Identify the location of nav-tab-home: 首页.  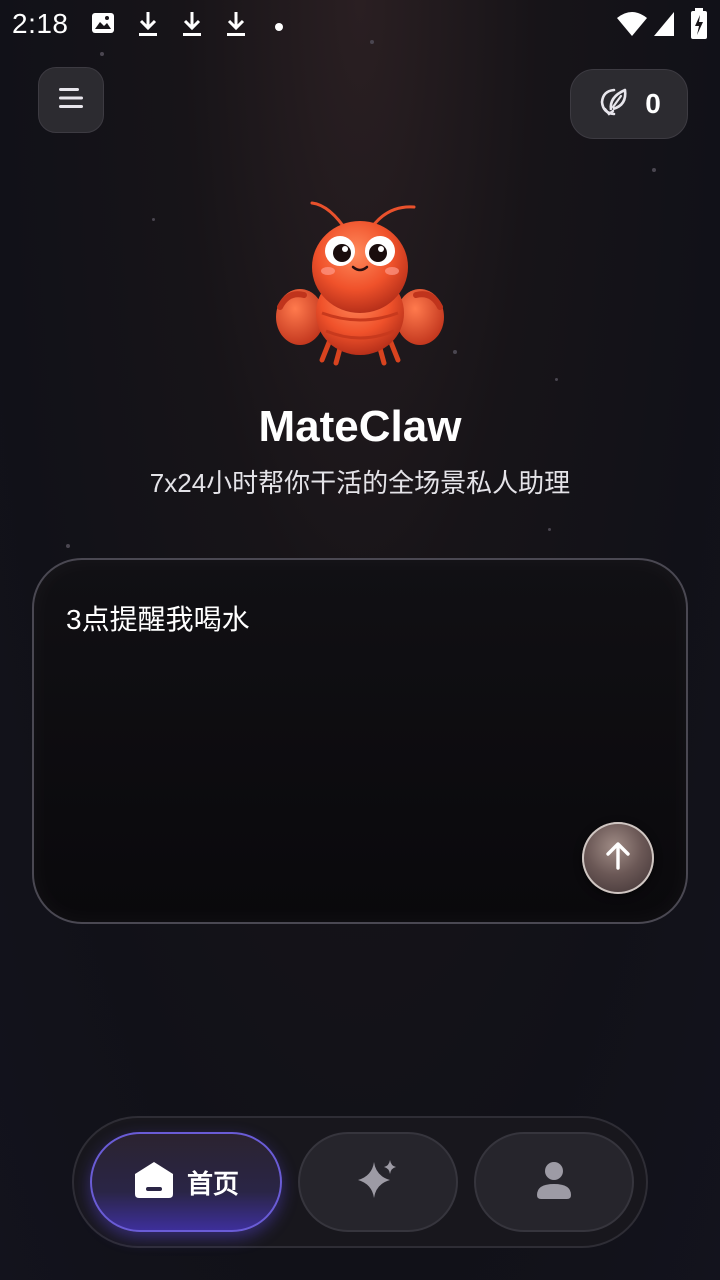
(186, 1182).